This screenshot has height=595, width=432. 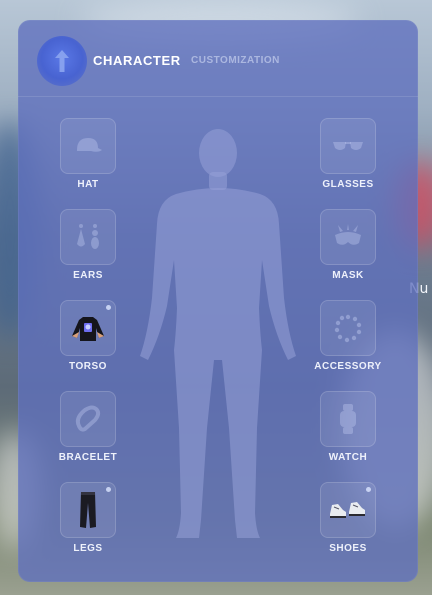 What do you see at coordinates (88, 548) in the screenshot?
I see `slot-label: LEGS` at bounding box center [88, 548].